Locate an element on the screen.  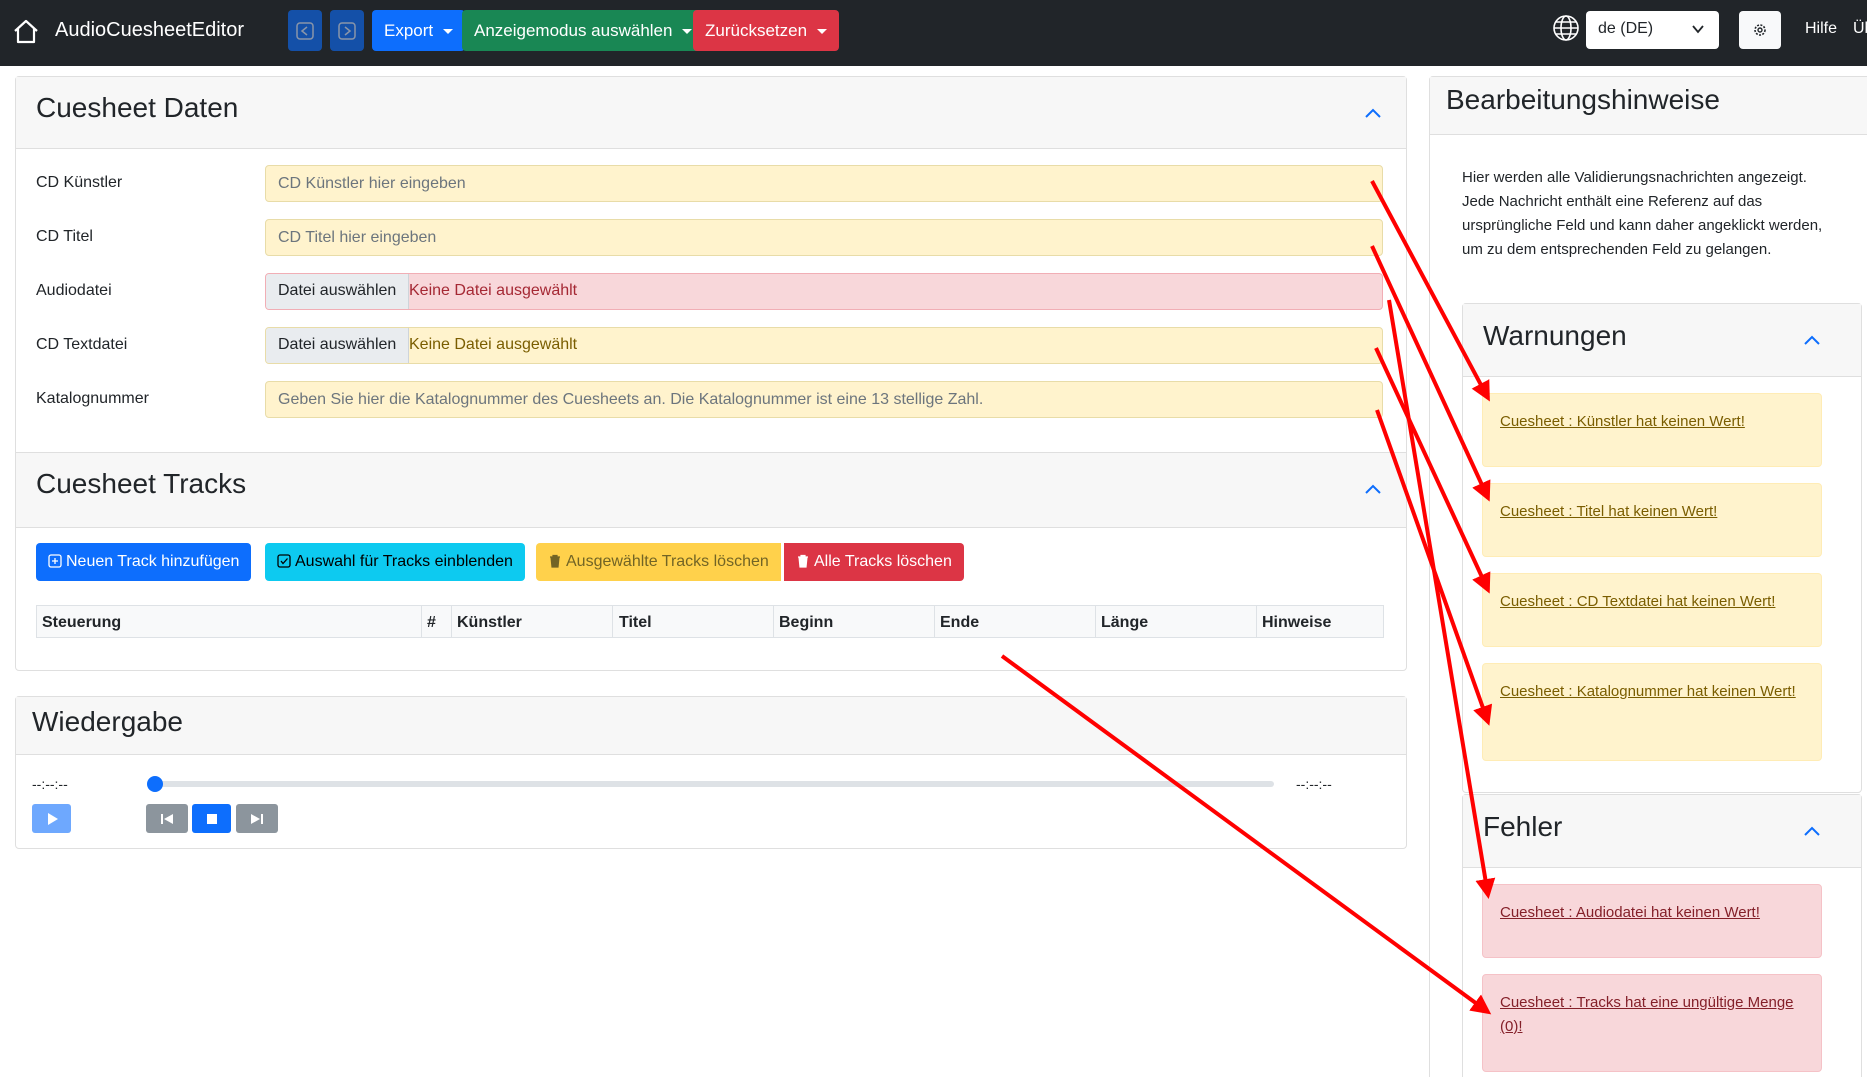
playback-progress-bar is located at coordinates (712, 784).